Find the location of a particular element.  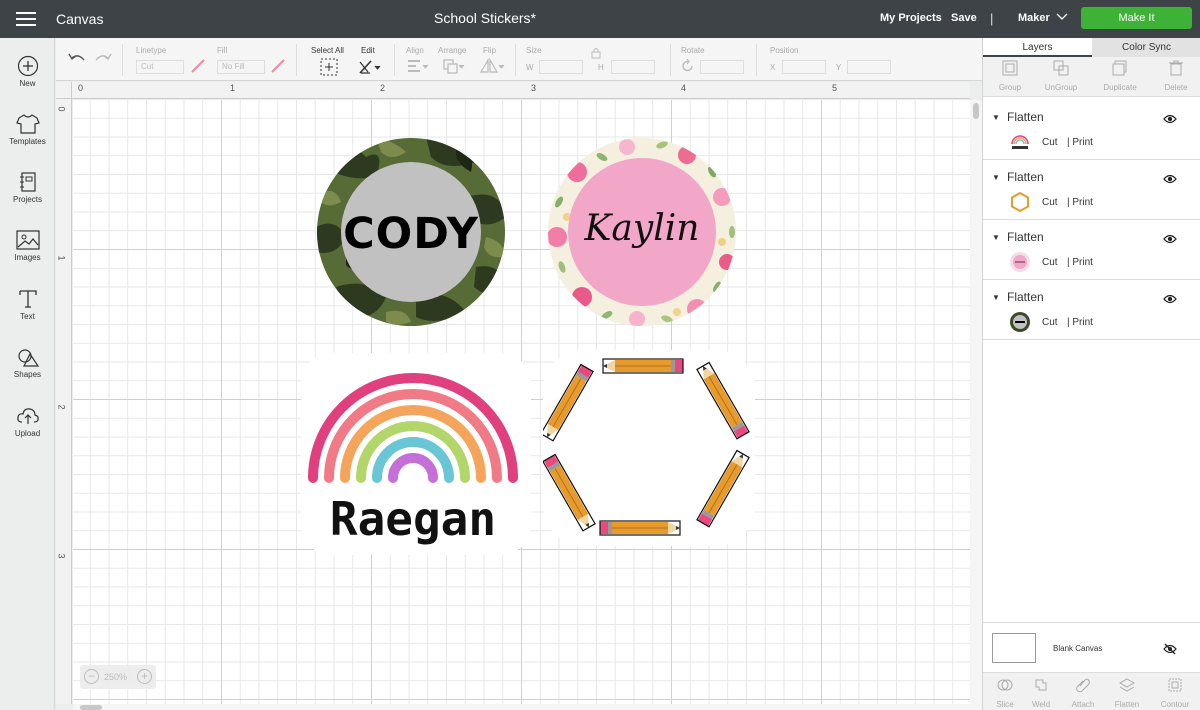

ruler-tick-label: 1 is located at coordinates (233, 88).